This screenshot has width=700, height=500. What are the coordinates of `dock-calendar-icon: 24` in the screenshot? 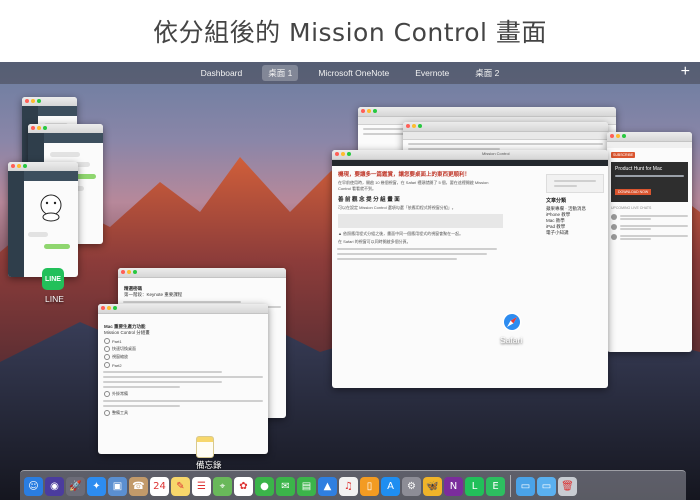 It's located at (159, 486).